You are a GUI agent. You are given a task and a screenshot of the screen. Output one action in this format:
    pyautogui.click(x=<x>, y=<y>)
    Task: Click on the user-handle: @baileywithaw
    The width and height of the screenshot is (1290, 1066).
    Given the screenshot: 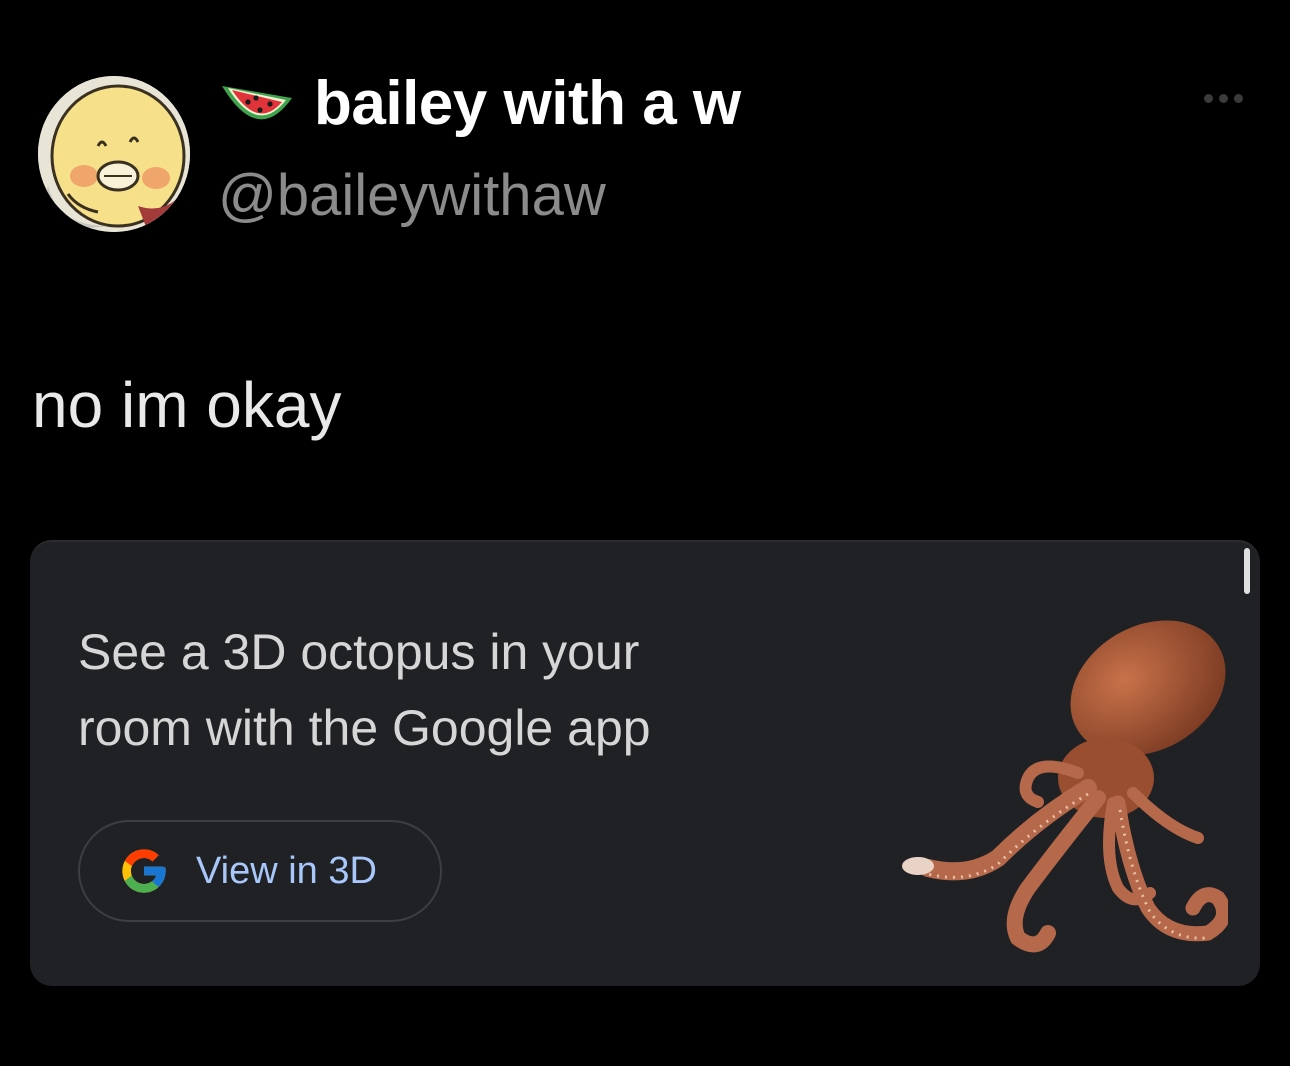 What is the action you would take?
    pyautogui.click(x=412, y=195)
    